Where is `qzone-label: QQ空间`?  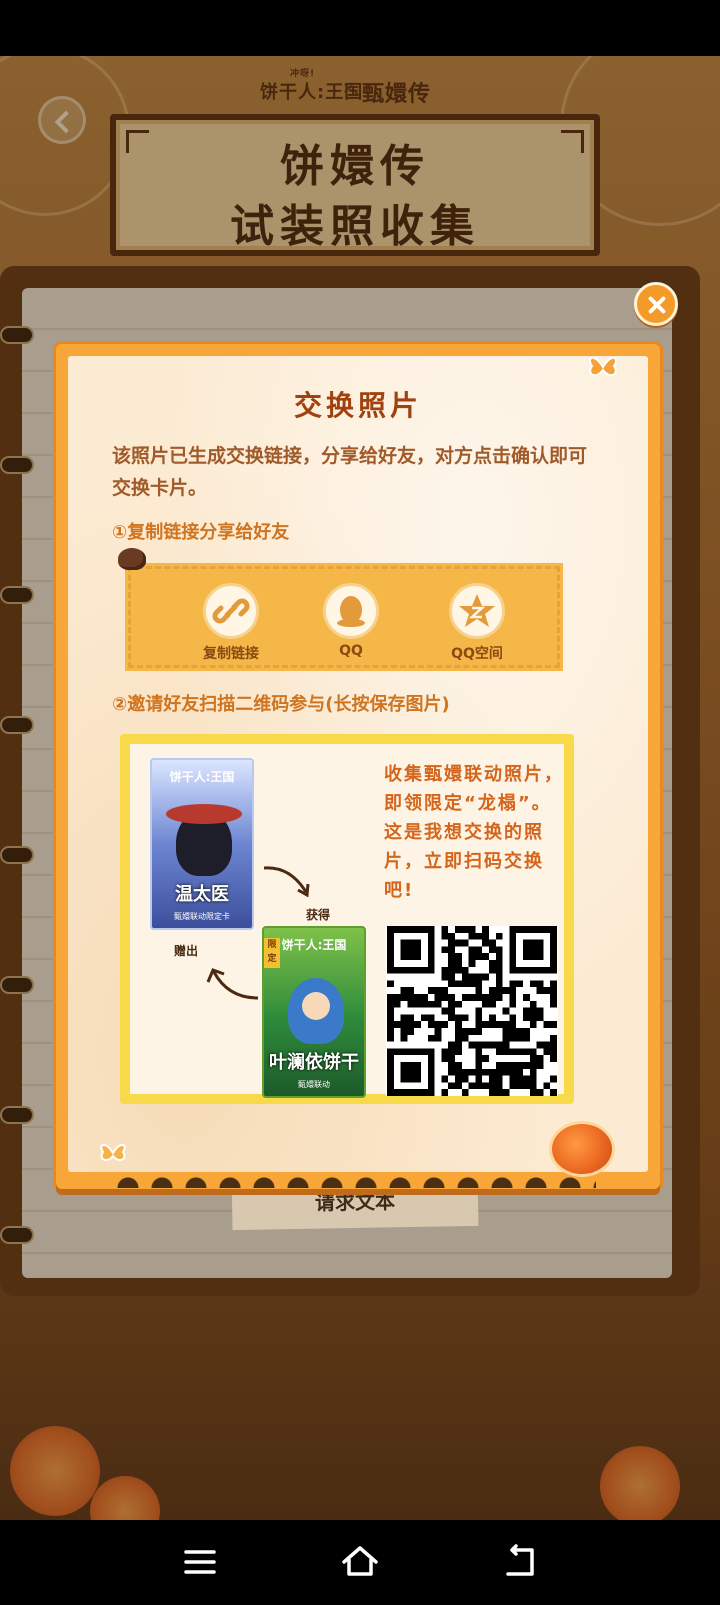 qzone-label: QQ空间 is located at coordinates (477, 654).